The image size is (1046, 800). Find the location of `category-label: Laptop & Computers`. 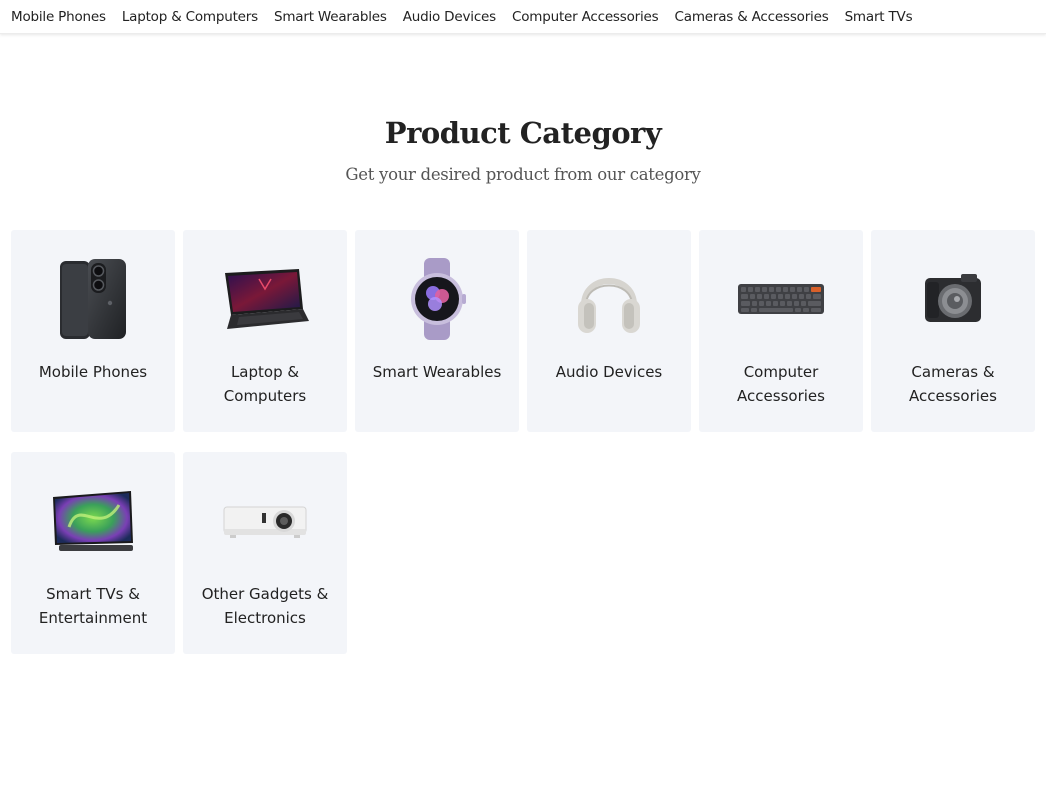

category-label: Laptop & Computers is located at coordinates (265, 384).